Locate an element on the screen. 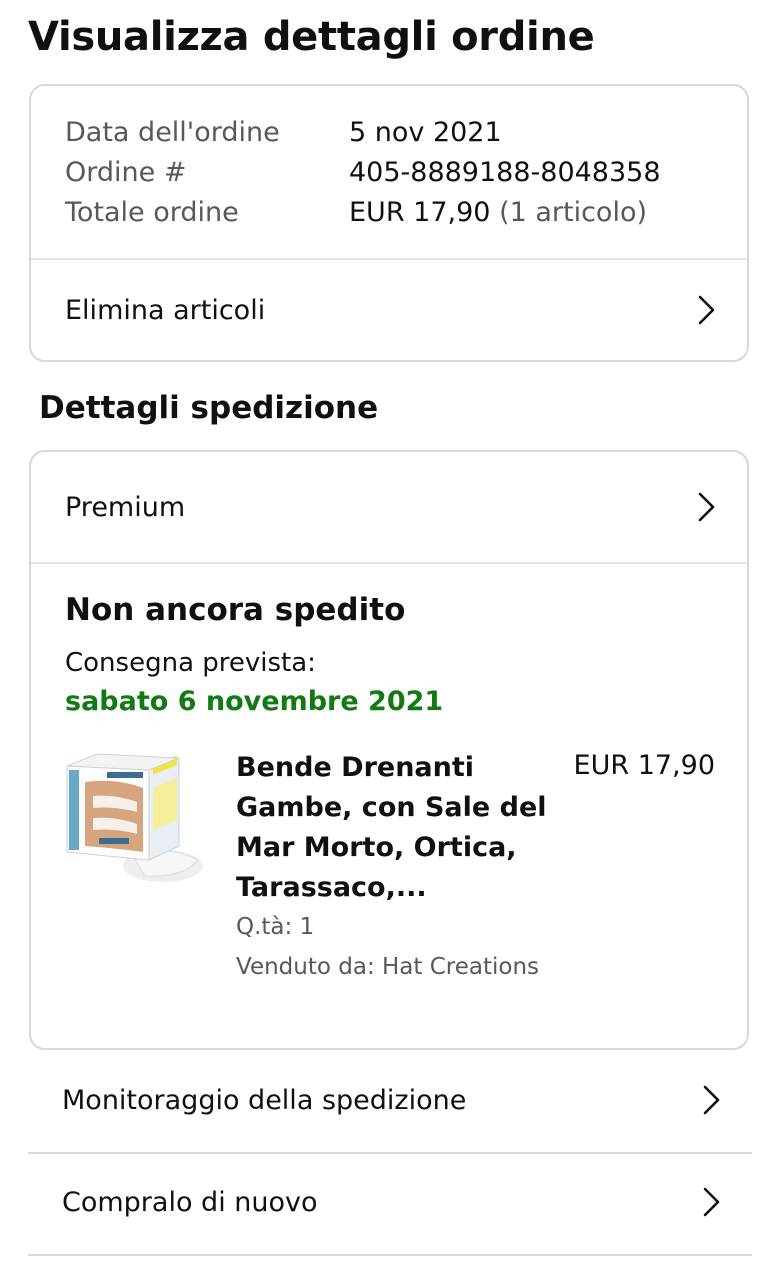  delete-items-label: Elimina articoli is located at coordinates (165, 310).